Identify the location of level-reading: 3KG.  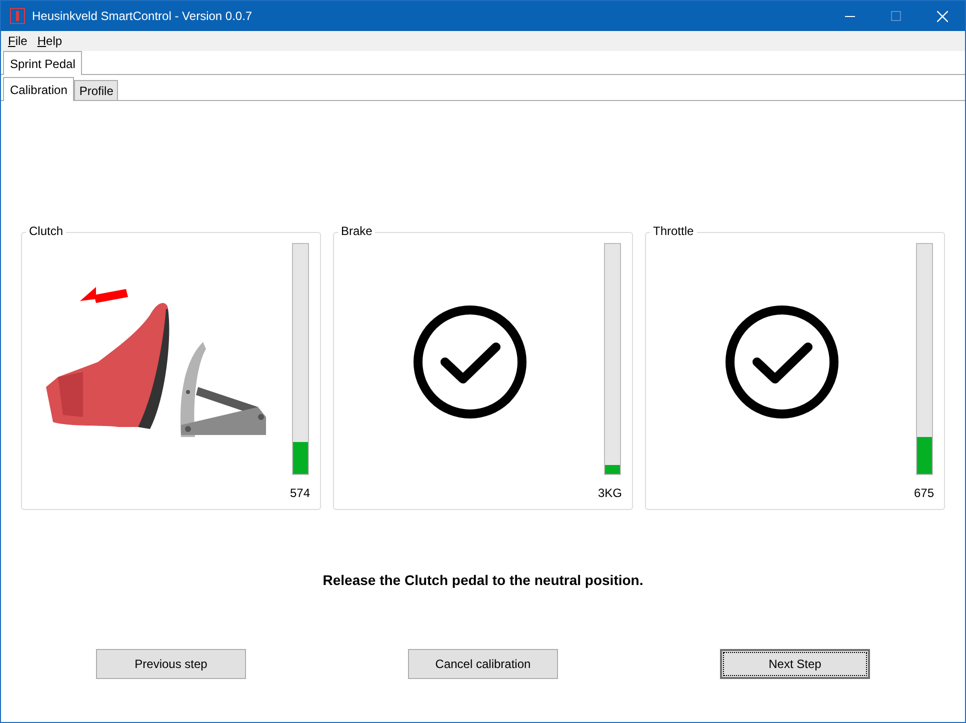
(610, 493).